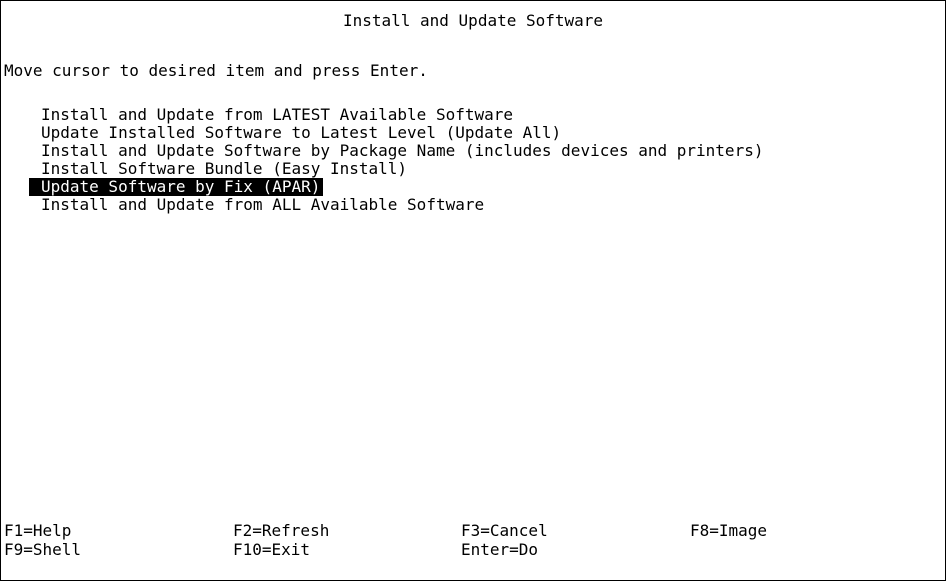  Describe the element at coordinates (176, 187) in the screenshot. I see `menu-item-update-by-fix-apar: Update Software by Fix (APAR)` at that location.